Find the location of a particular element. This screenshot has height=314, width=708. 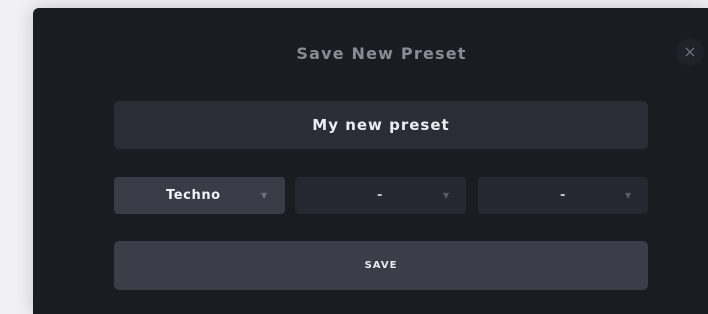

secondary-select-value: - is located at coordinates (380, 195).